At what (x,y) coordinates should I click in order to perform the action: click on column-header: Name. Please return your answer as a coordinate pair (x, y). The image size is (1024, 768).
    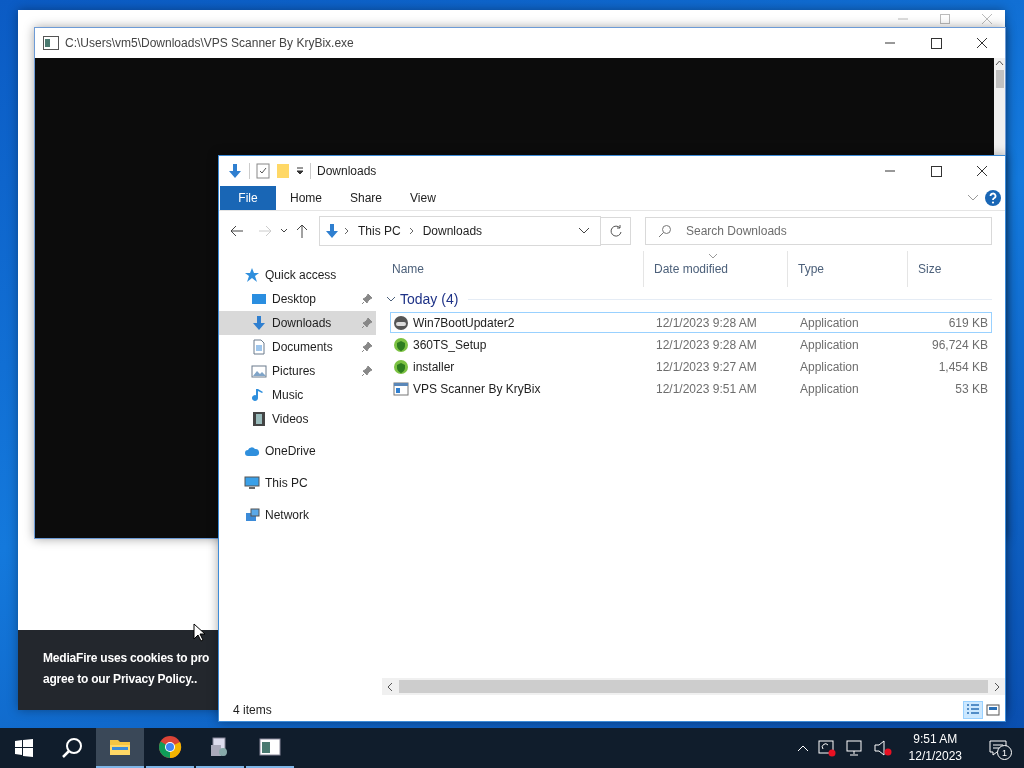
    Looking at the image, I should click on (513, 269).